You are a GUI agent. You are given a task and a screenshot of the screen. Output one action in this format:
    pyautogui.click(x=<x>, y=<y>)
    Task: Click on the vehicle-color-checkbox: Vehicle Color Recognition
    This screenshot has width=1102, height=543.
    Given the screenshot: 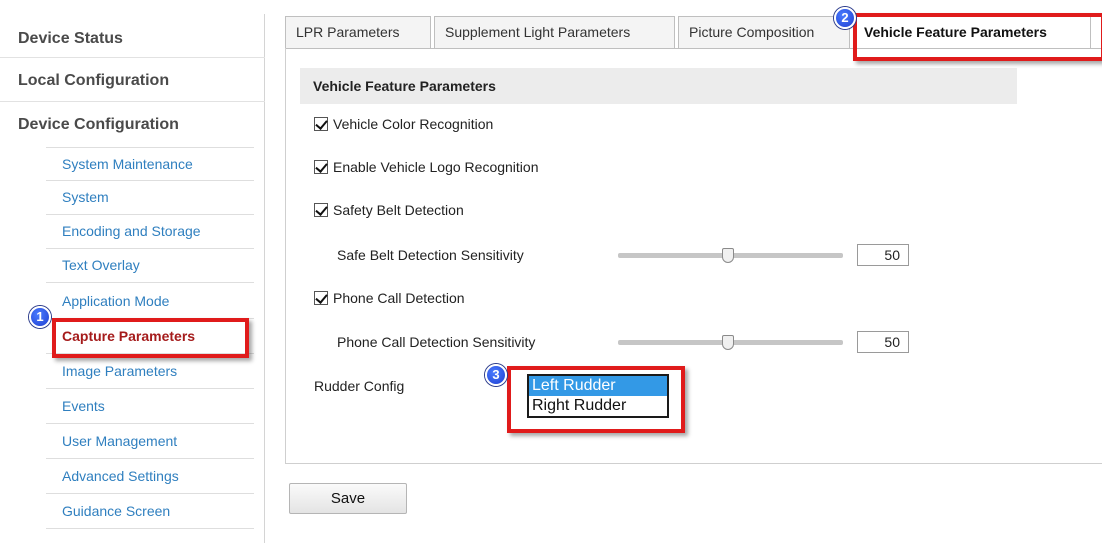 What is the action you would take?
    pyautogui.click(x=403, y=124)
    